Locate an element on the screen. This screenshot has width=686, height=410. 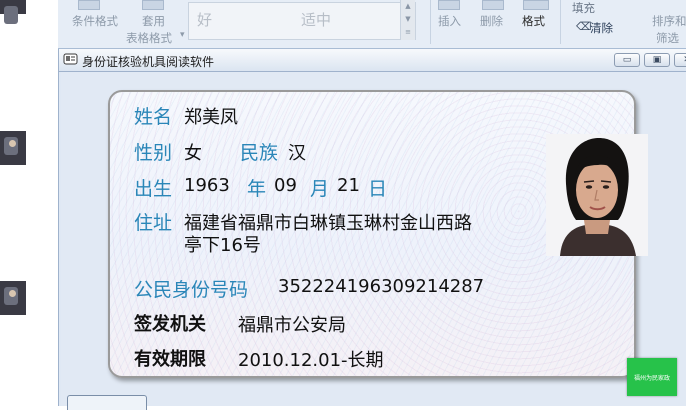
gallery-scroll: ▲ ▼ ≡ is located at coordinates (407, 20).